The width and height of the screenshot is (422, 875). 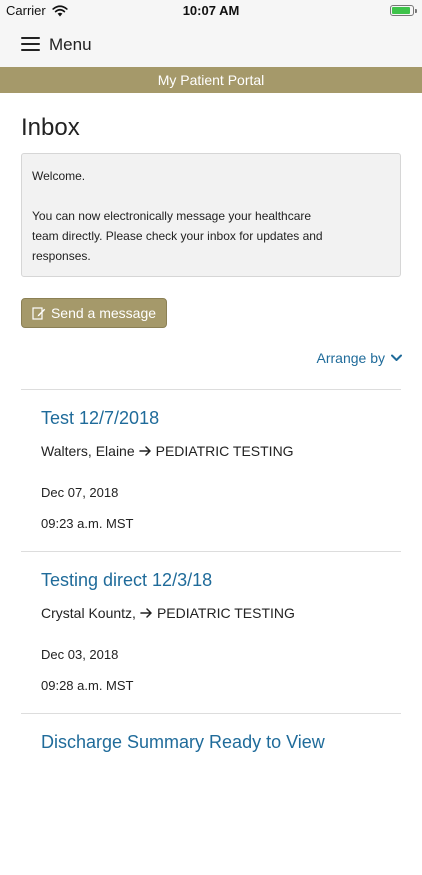 What do you see at coordinates (59, 176) in the screenshot?
I see `welcome-greeting: Welcome.` at bounding box center [59, 176].